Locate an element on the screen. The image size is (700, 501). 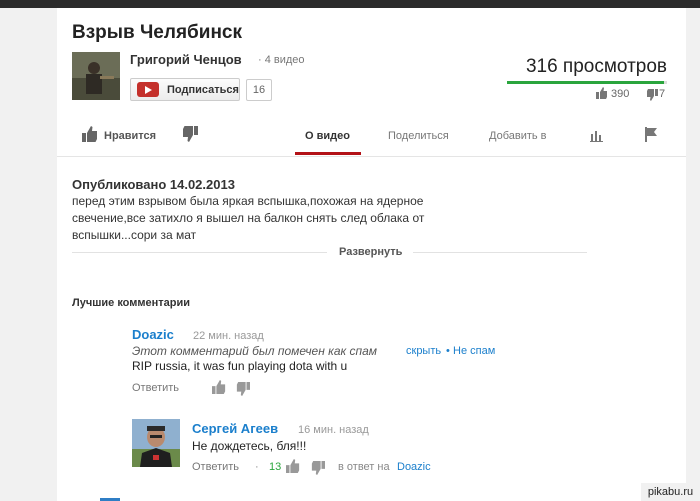
flag-icon is located at coordinates (651, 134).